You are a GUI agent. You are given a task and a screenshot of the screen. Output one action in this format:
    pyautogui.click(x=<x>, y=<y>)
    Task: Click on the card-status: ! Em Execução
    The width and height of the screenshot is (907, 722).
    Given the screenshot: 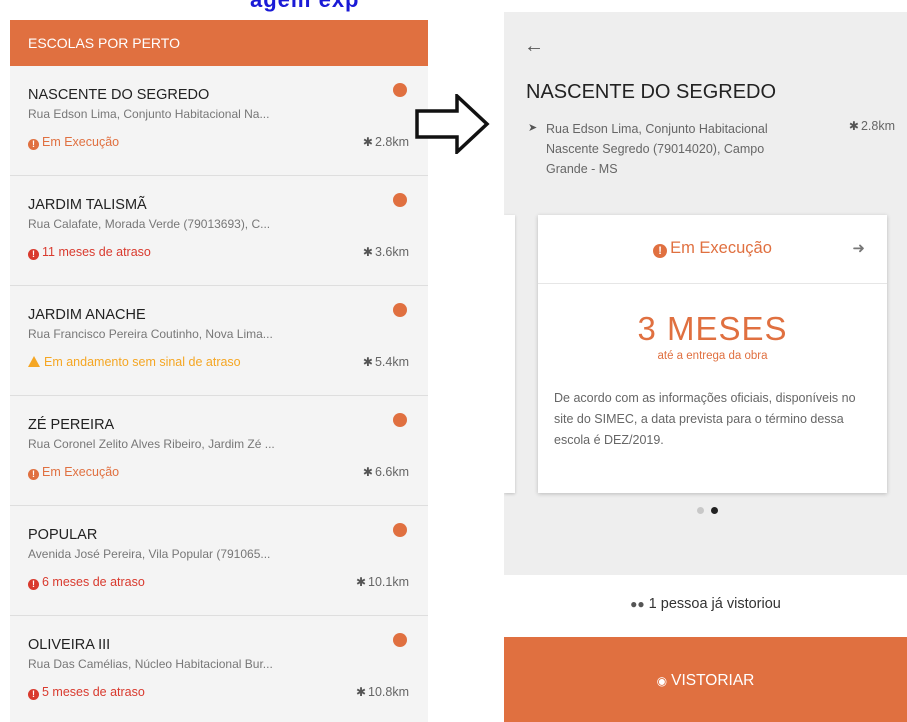 What is the action you would take?
    pyautogui.click(x=712, y=248)
    